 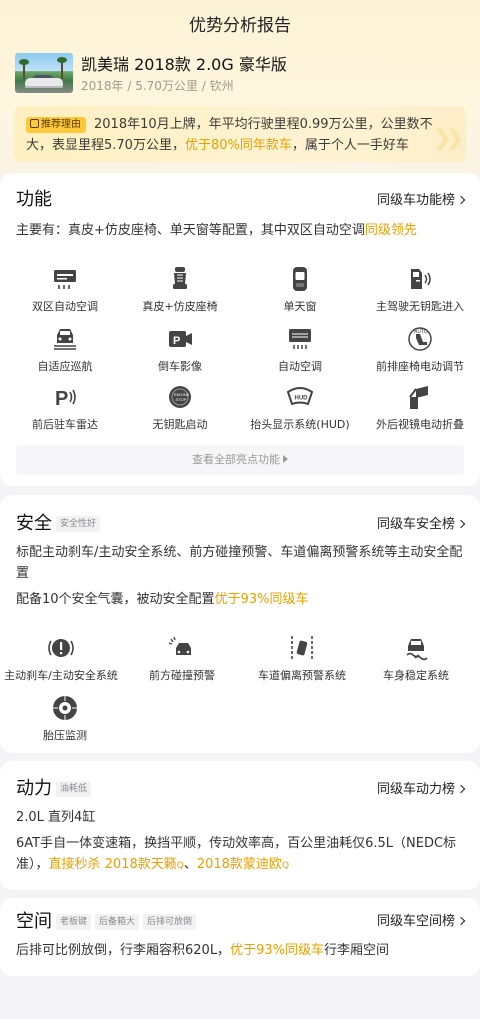 What do you see at coordinates (277, 950) in the screenshot?
I see `space-desc-highlight: 优于93%同级车` at bounding box center [277, 950].